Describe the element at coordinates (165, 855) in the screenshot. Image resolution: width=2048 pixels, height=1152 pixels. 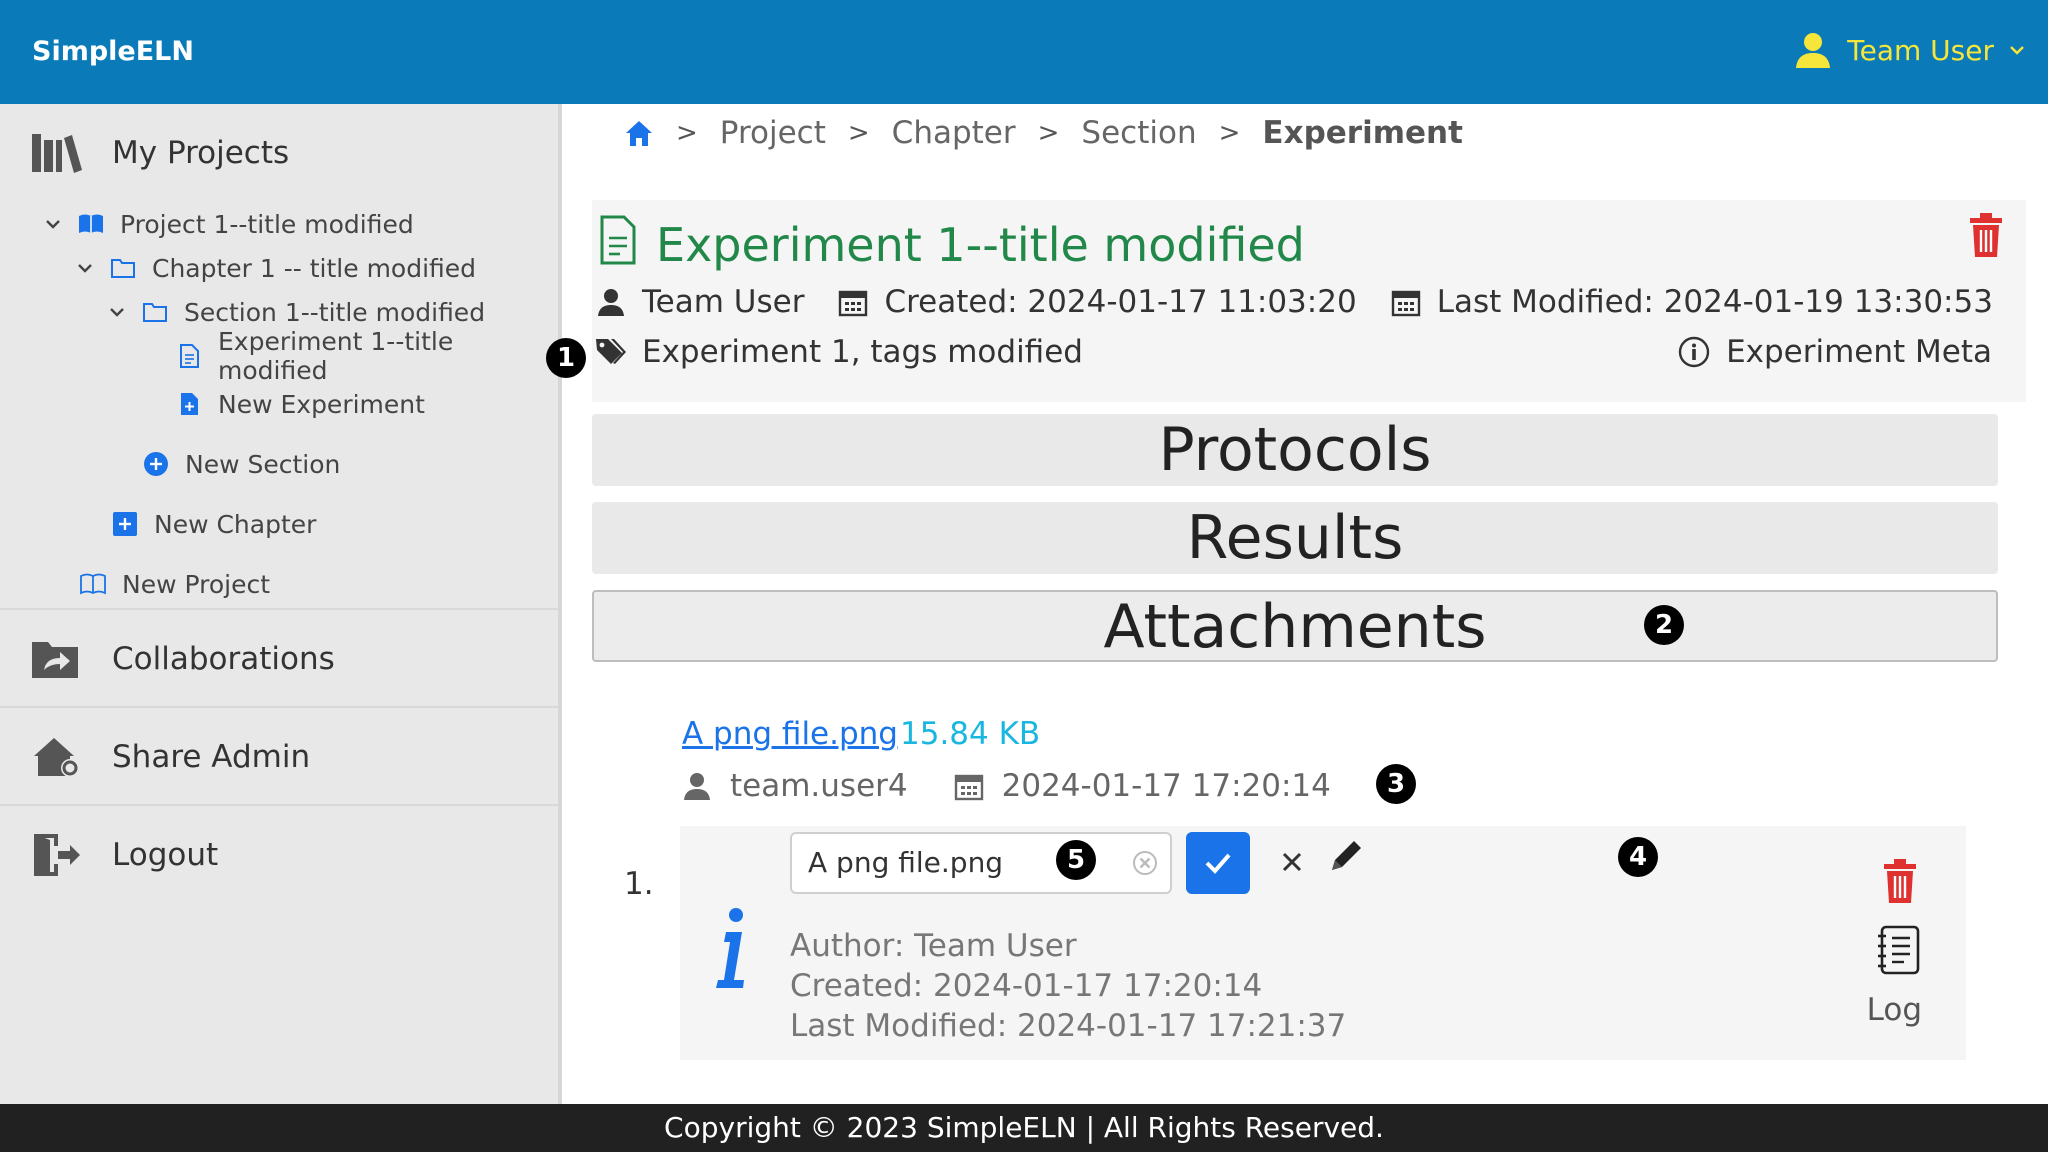
I see `sidebar-label: Logout` at that location.